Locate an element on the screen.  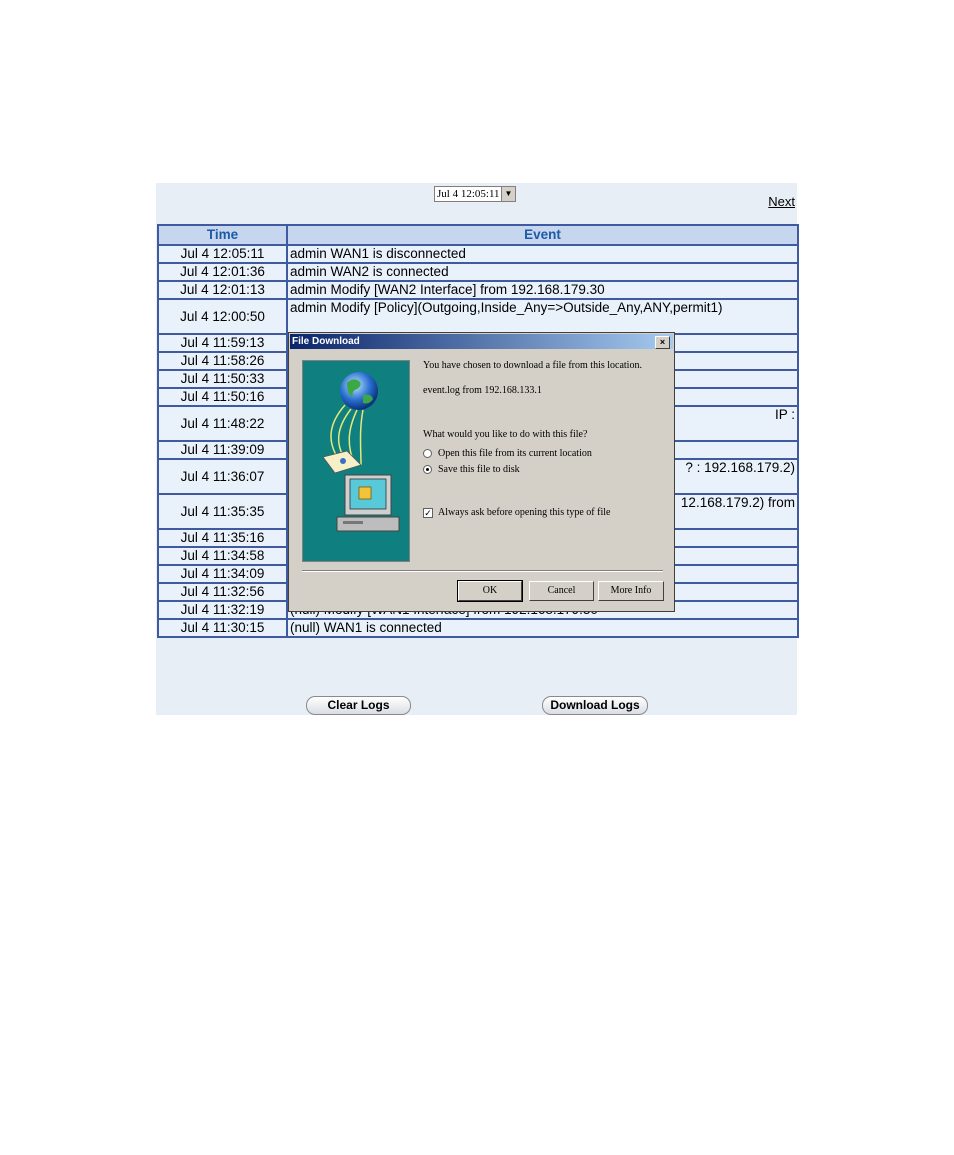
date-select-value: Jul 4 12:05:11 is located at coordinates (468, 194).